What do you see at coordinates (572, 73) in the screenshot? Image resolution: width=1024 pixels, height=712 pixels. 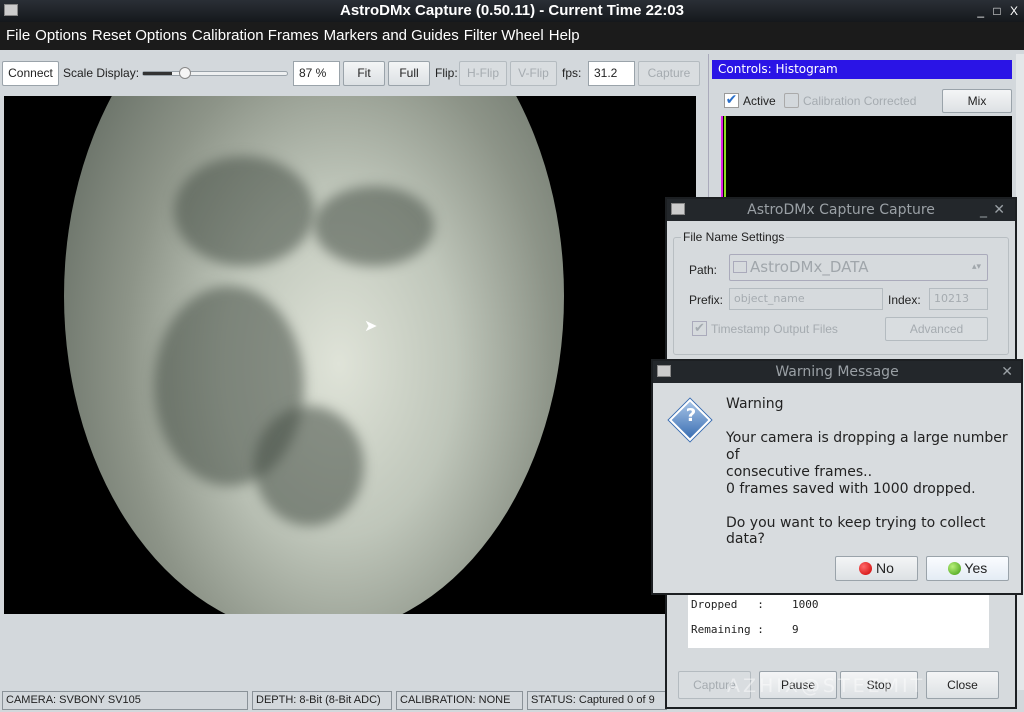 I see `fps-label: fps:` at bounding box center [572, 73].